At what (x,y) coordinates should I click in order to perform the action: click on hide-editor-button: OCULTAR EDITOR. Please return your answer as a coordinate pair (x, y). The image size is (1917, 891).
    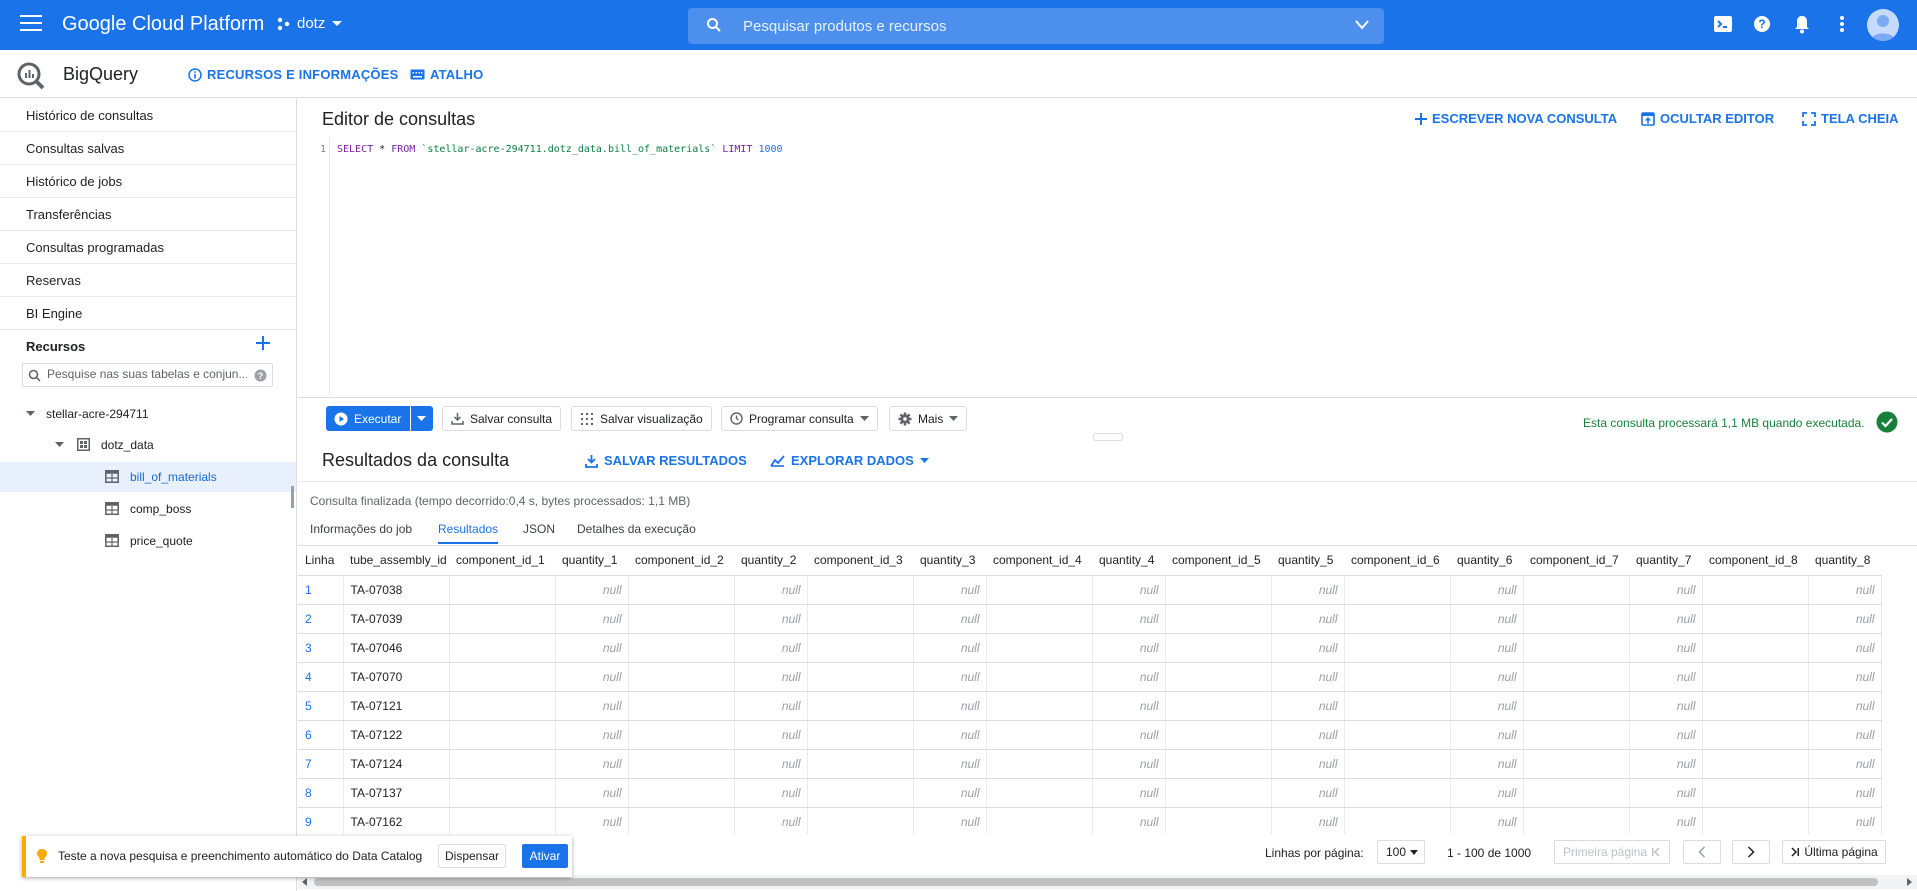
    Looking at the image, I should click on (1707, 118).